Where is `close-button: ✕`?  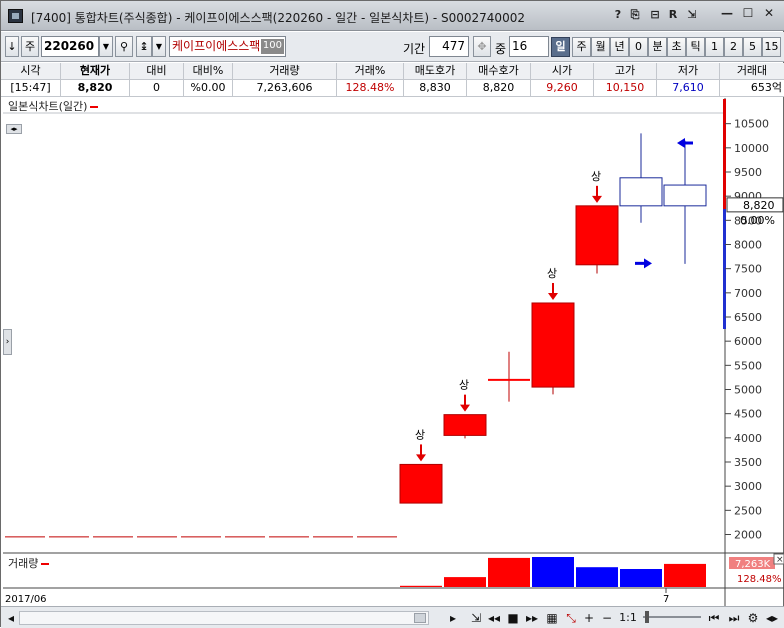 close-button: ✕ is located at coordinates (769, 14).